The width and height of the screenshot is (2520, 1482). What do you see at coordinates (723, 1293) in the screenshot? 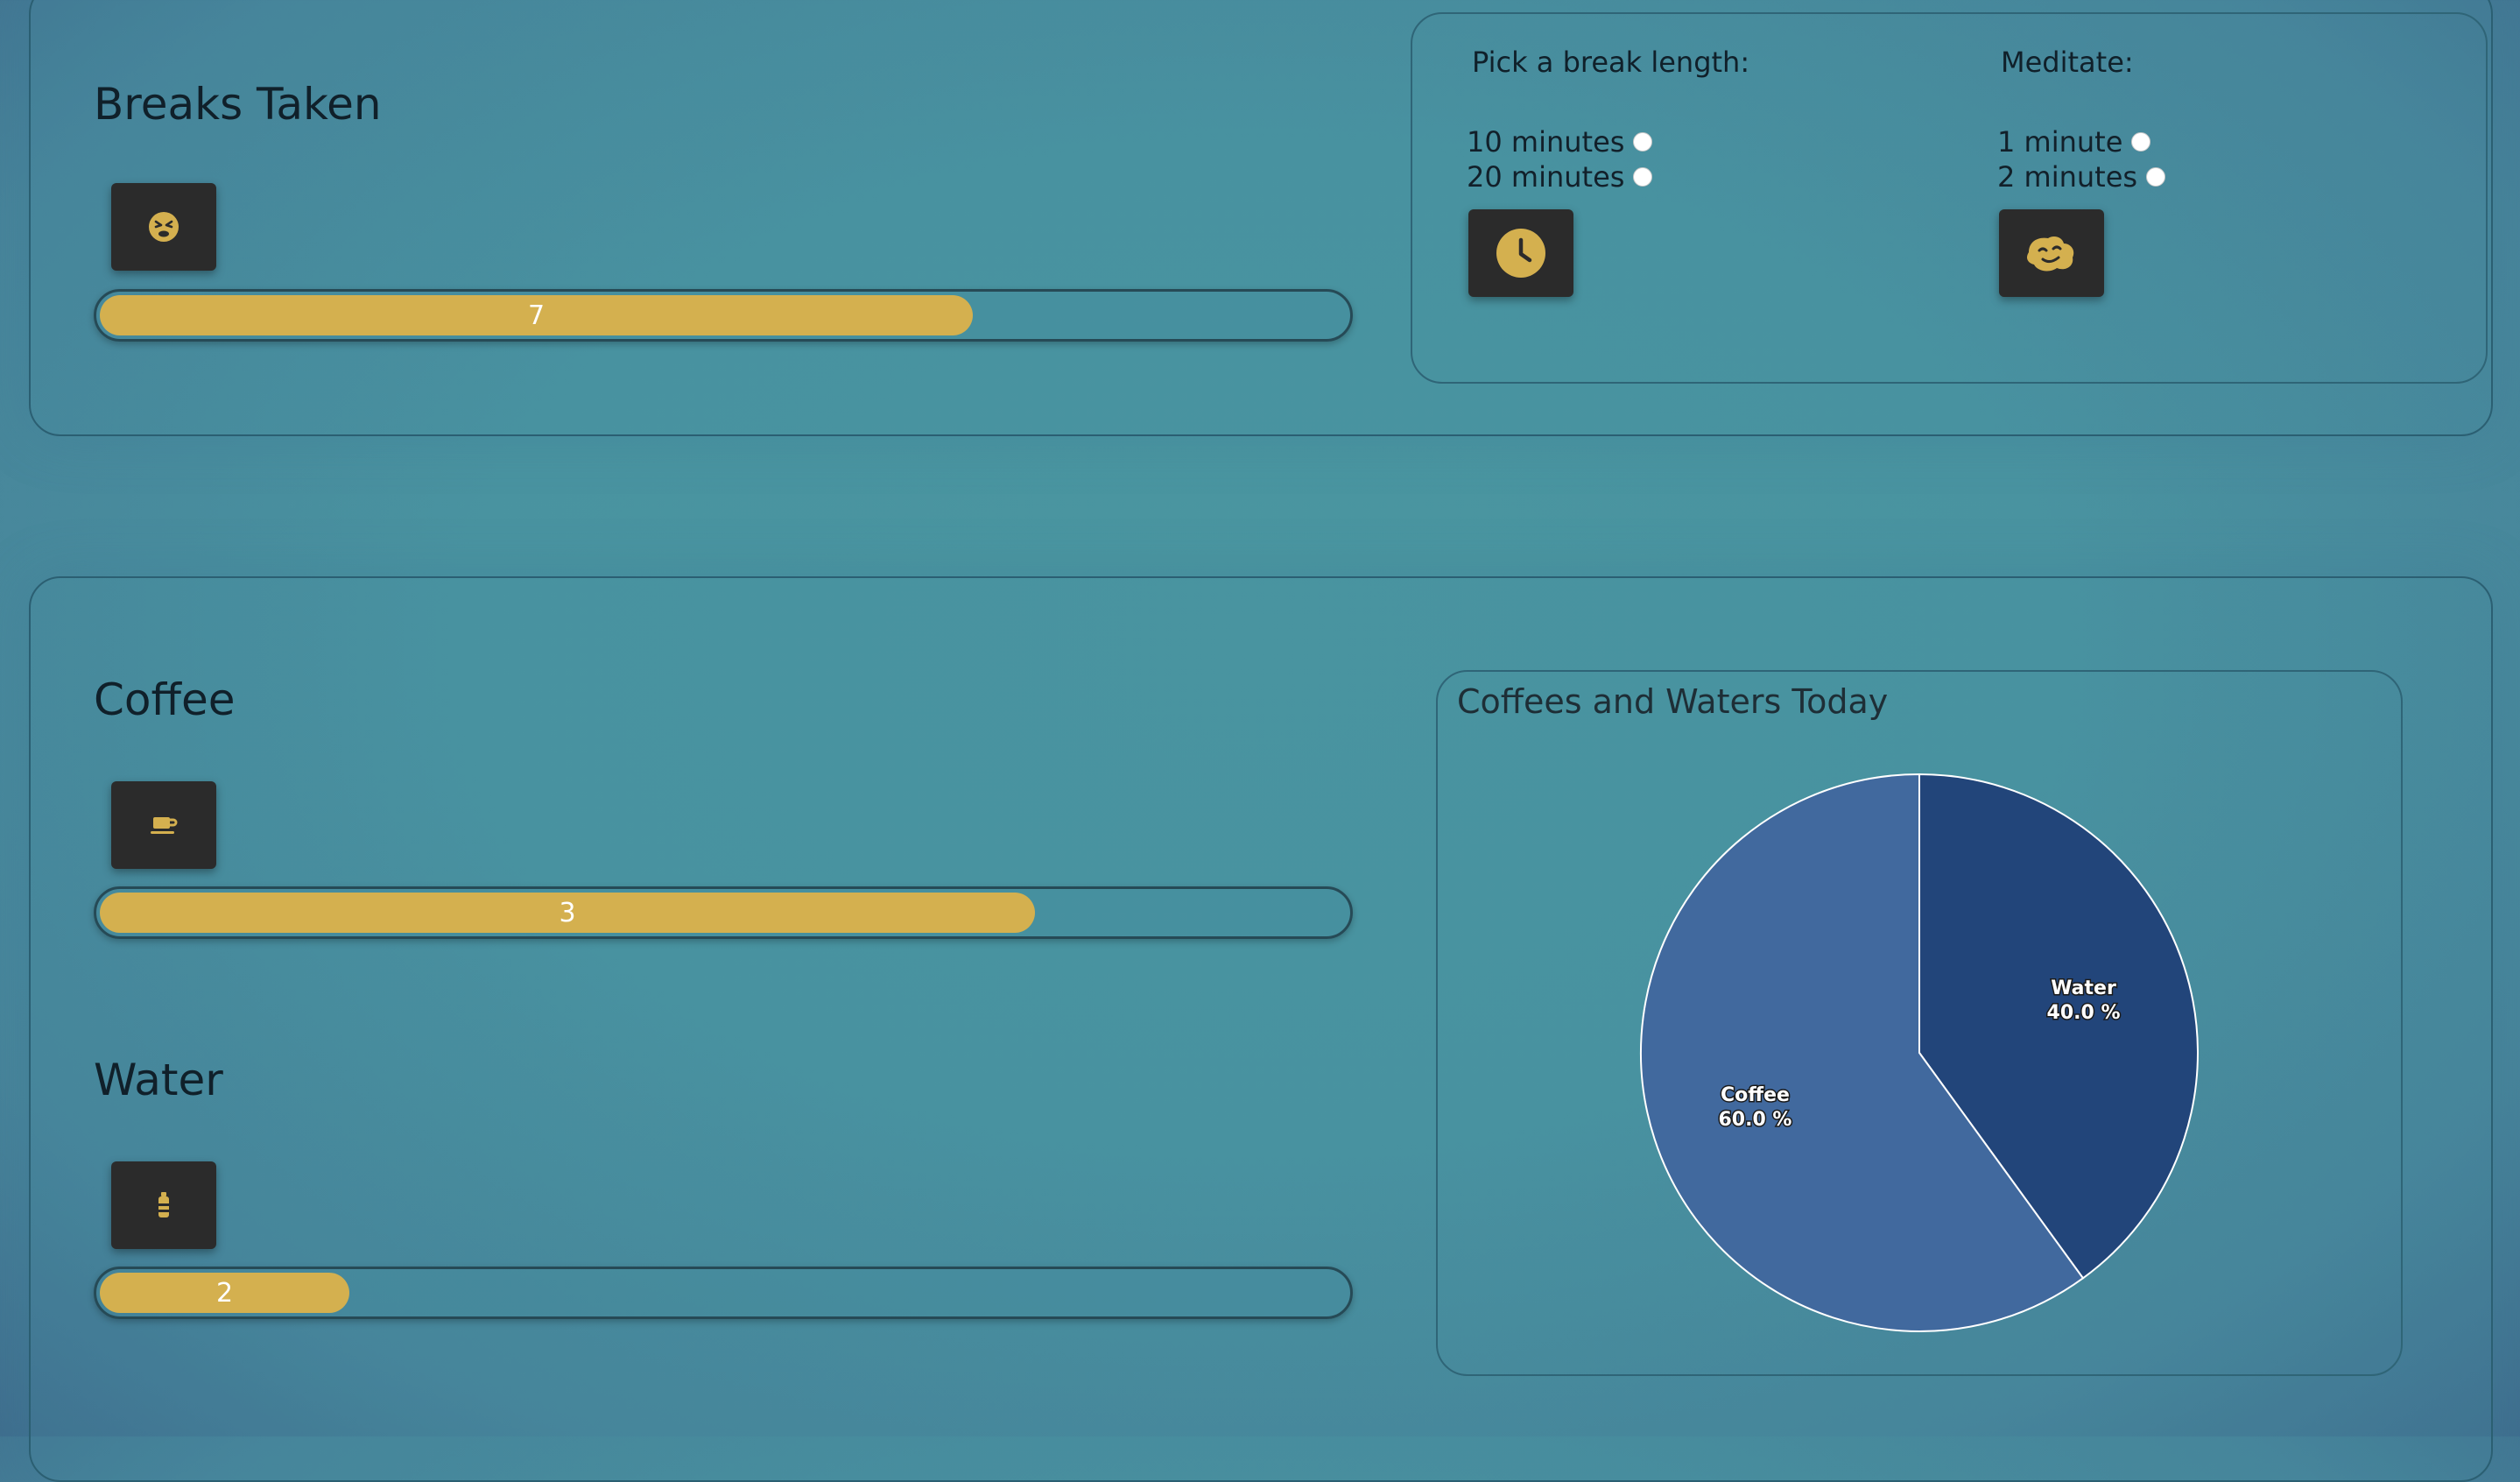
I see `water-progress-bar: 2` at bounding box center [723, 1293].